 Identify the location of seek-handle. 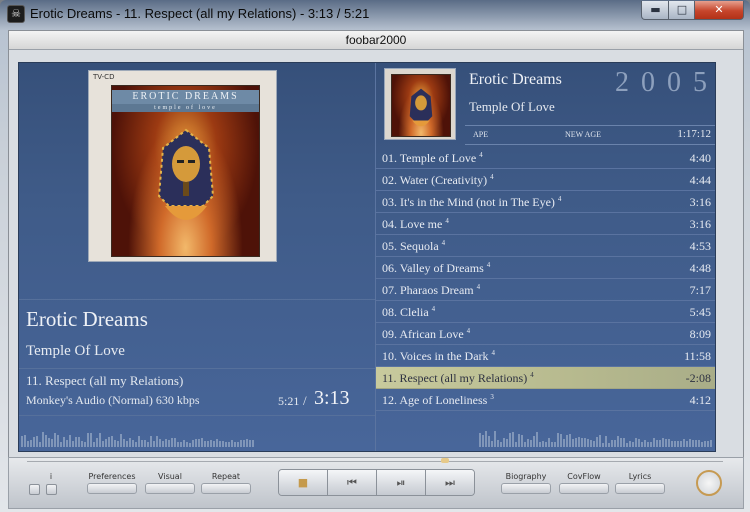
(444, 460).